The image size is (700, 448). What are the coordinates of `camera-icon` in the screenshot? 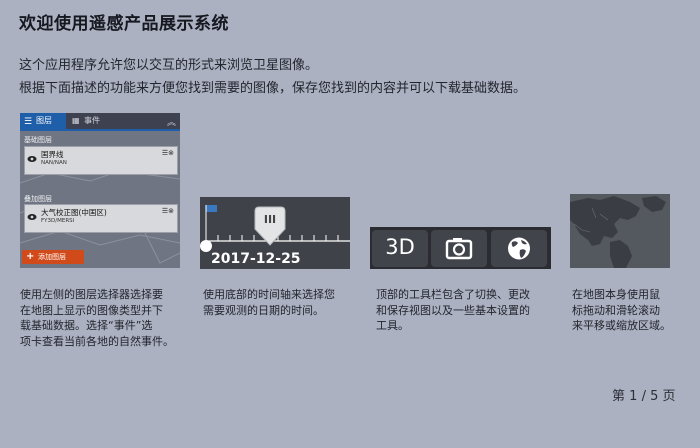 It's located at (459, 249).